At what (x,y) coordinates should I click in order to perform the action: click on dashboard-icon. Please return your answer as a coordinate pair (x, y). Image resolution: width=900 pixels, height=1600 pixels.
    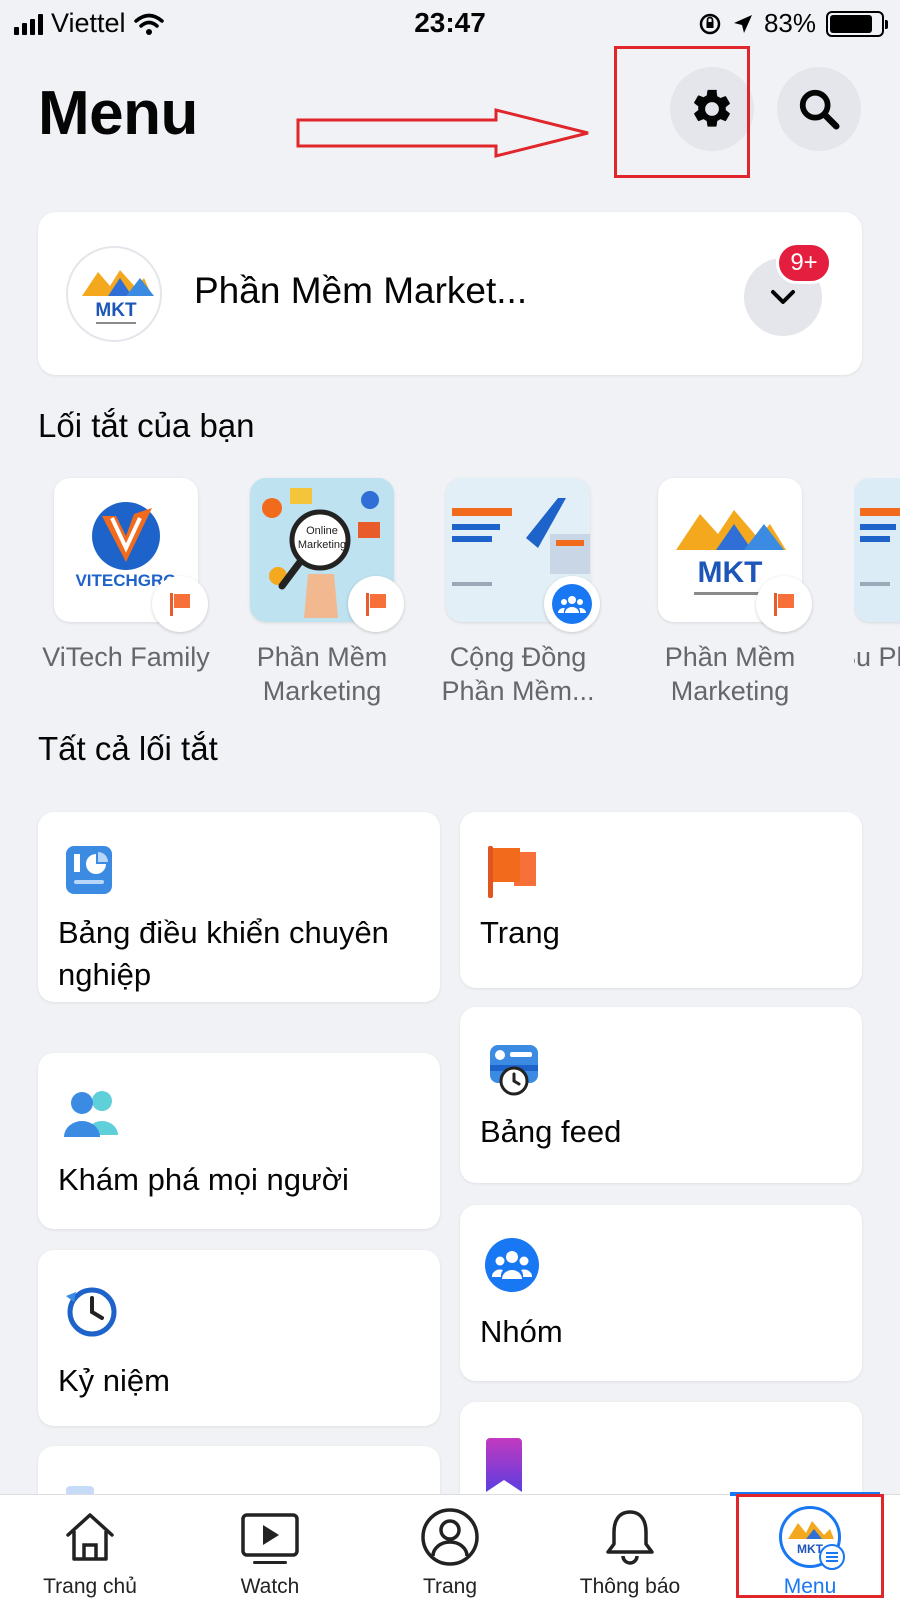
    Looking at the image, I should click on (90, 872).